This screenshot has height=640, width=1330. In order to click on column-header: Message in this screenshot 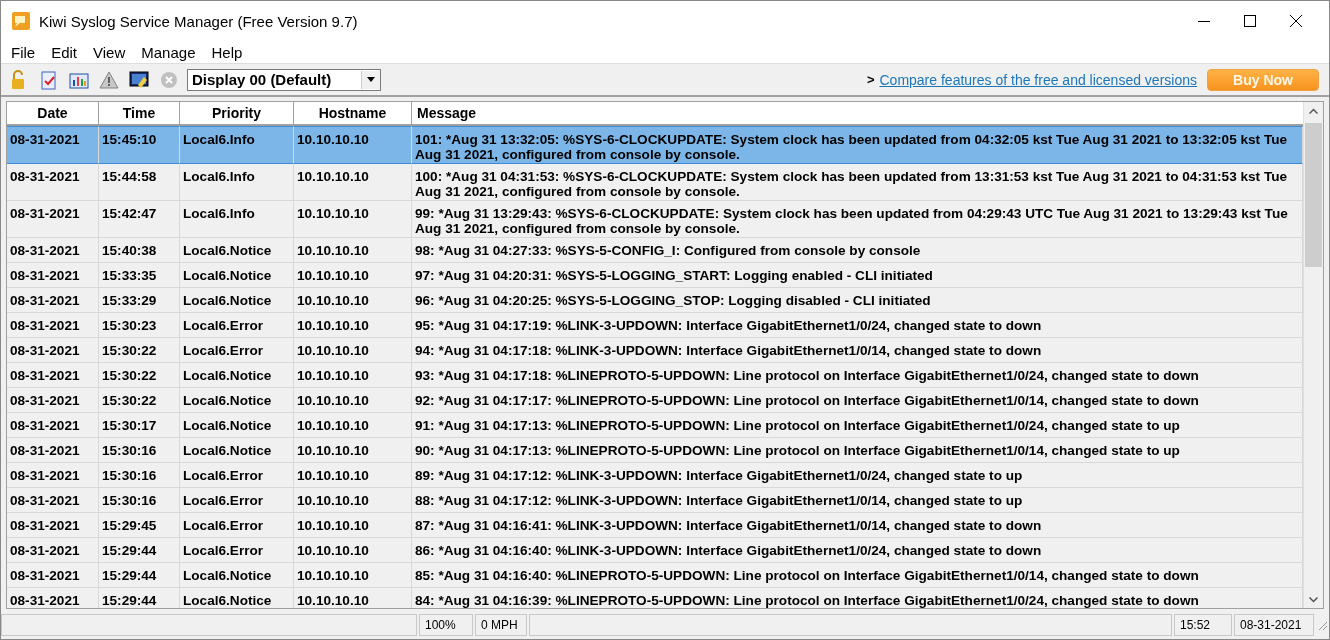, I will do `click(857, 113)`.